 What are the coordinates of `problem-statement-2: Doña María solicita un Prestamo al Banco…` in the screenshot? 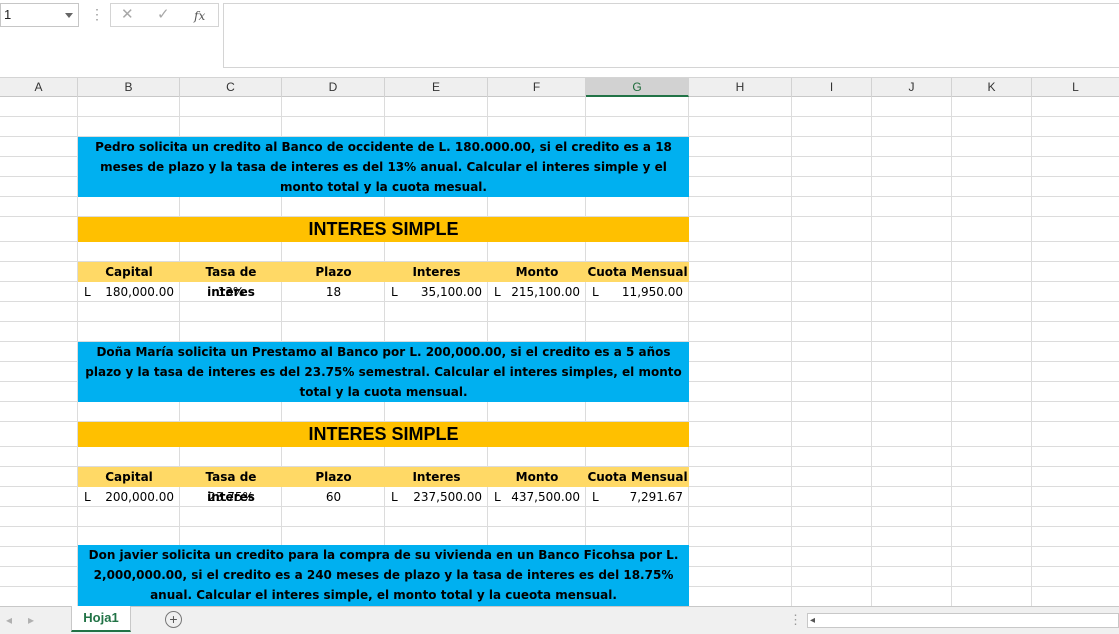 It's located at (383, 372).